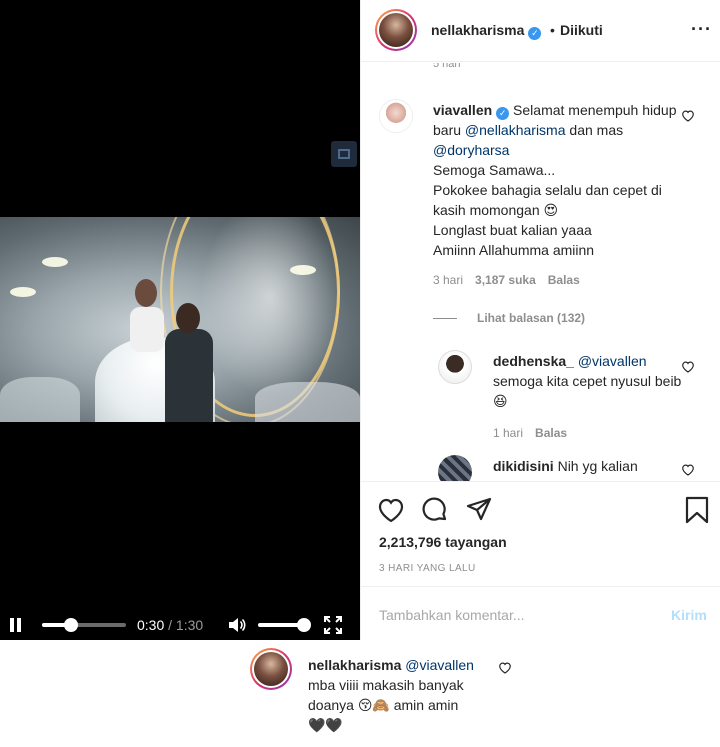  Describe the element at coordinates (595, 466) in the screenshot. I see `comment-body: Nih yg kalian` at that location.